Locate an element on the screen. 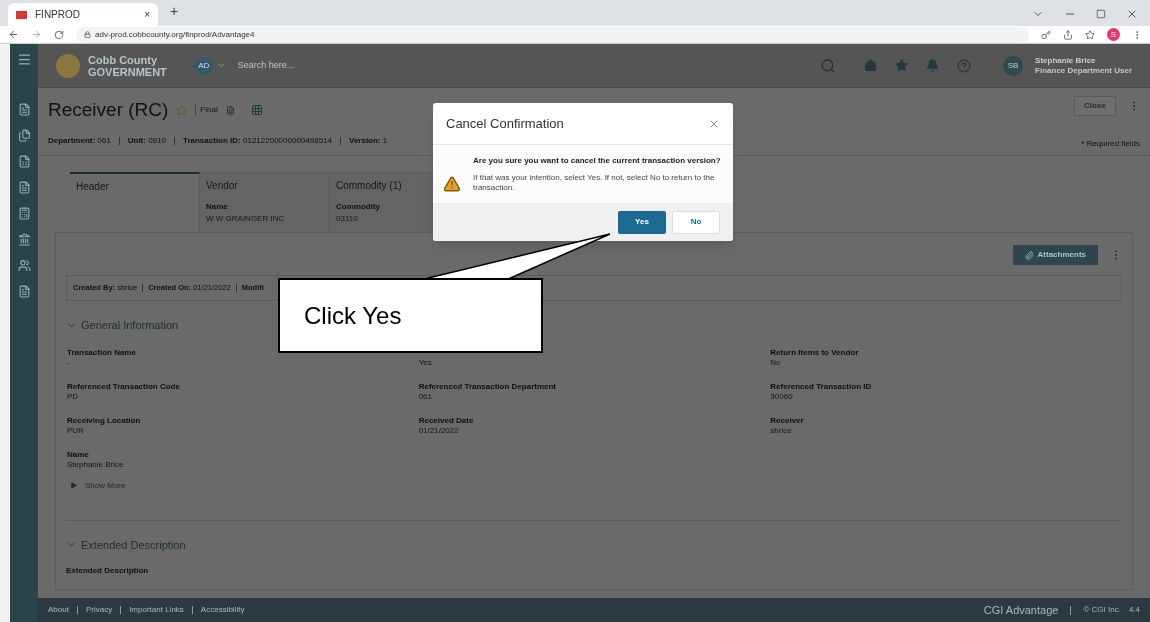  field-label: Referenced Transaction Department is located at coordinates (488, 386).